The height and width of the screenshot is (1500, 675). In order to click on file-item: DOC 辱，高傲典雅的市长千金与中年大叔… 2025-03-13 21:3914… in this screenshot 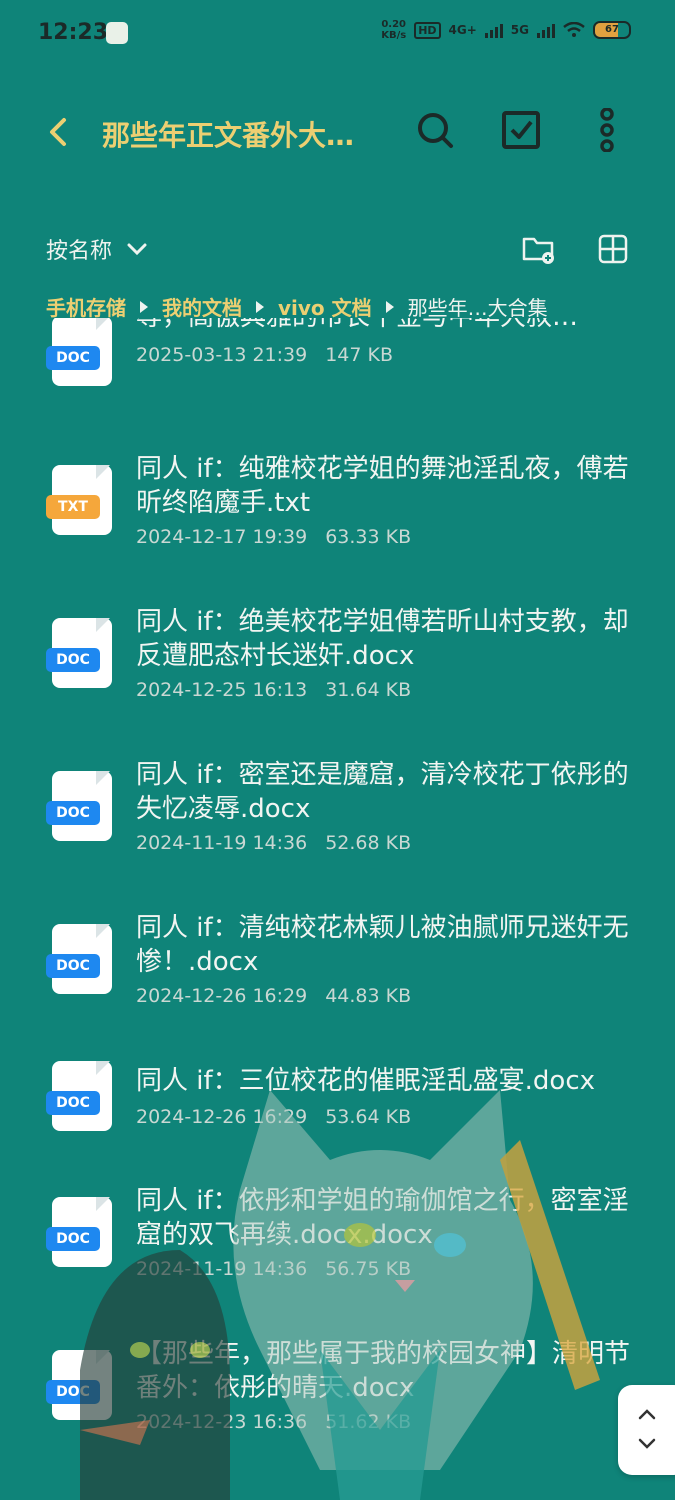, I will do `click(337, 378)`.